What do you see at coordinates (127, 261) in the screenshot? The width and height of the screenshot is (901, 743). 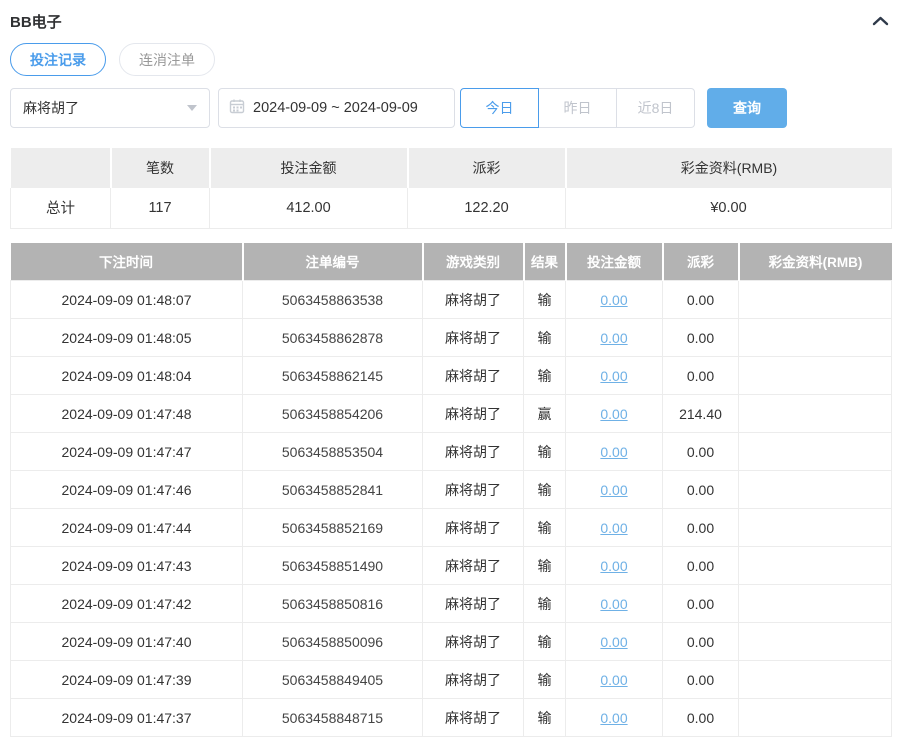 I see `records-header-bet-time: 下注时间` at bounding box center [127, 261].